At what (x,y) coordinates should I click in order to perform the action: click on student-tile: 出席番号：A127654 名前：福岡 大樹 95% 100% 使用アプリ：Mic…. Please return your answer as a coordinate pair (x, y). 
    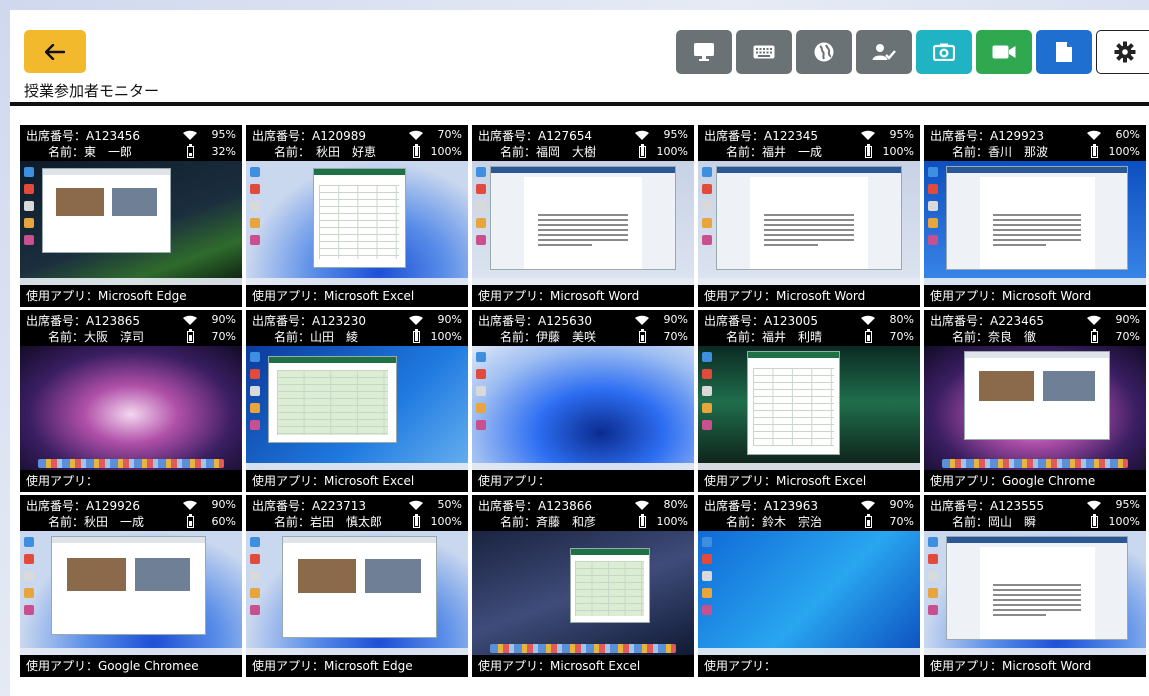
    Looking at the image, I should click on (583, 216).